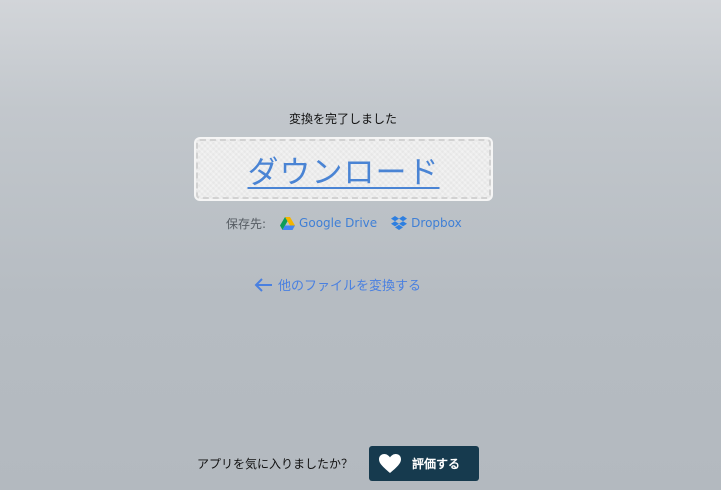  I want to click on save-dropbox-link: Dropbox, so click(426, 223).